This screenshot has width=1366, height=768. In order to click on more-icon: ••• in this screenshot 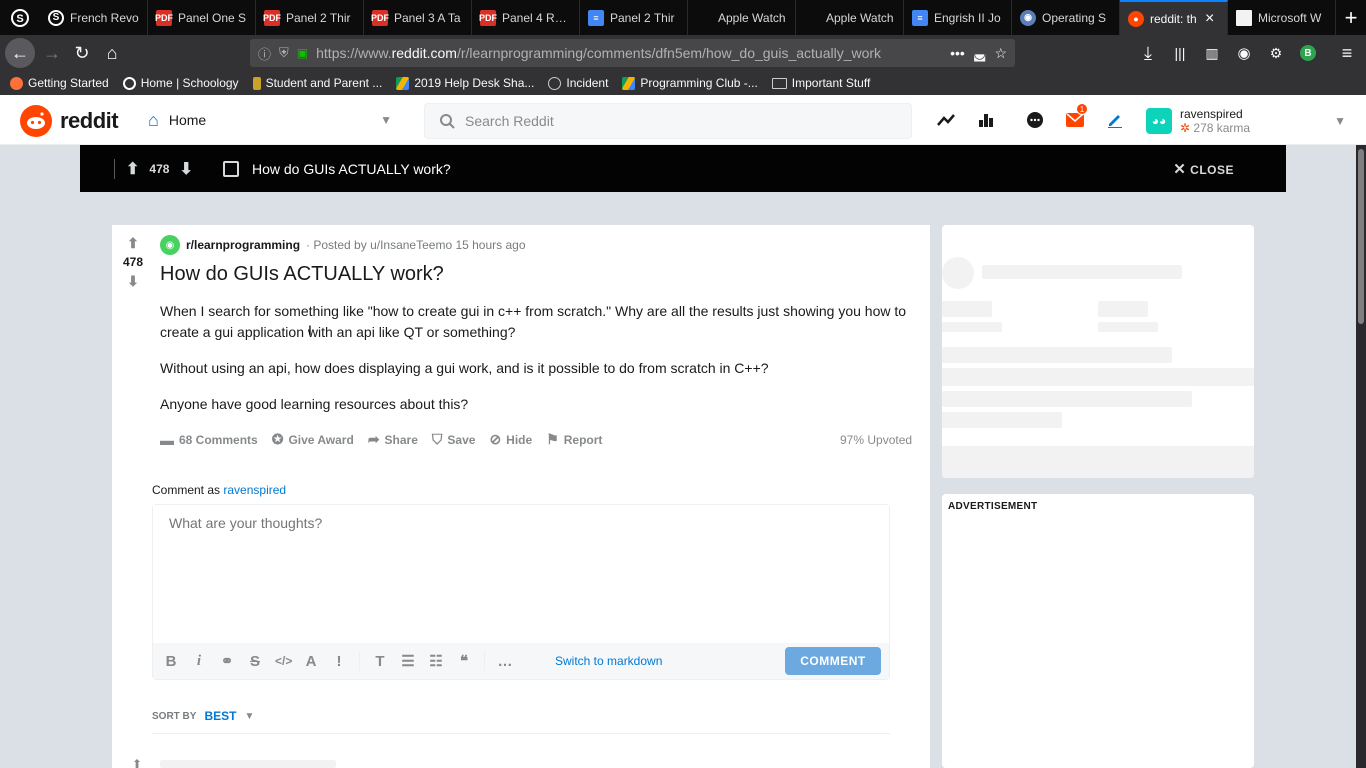, I will do `click(957, 53)`.